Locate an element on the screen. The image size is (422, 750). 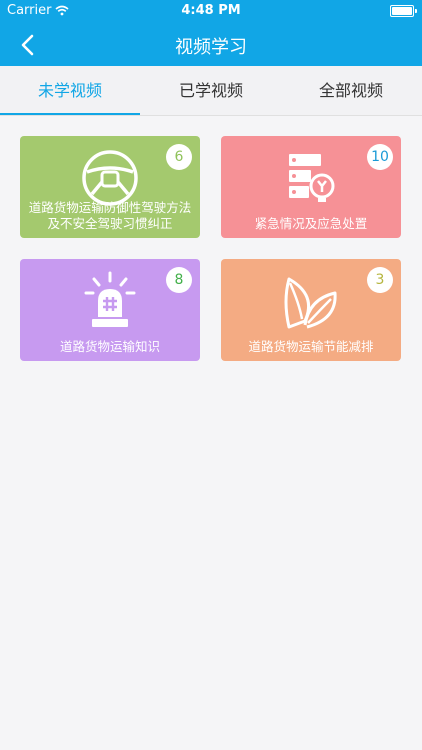
tab-divider is located at coordinates (211, 115).